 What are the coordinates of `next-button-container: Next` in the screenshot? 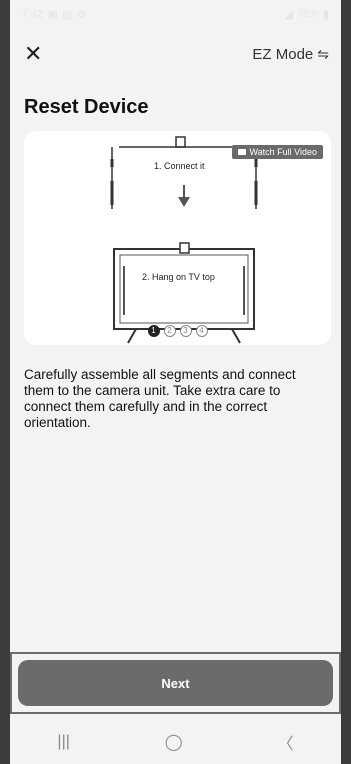 It's located at (175, 683).